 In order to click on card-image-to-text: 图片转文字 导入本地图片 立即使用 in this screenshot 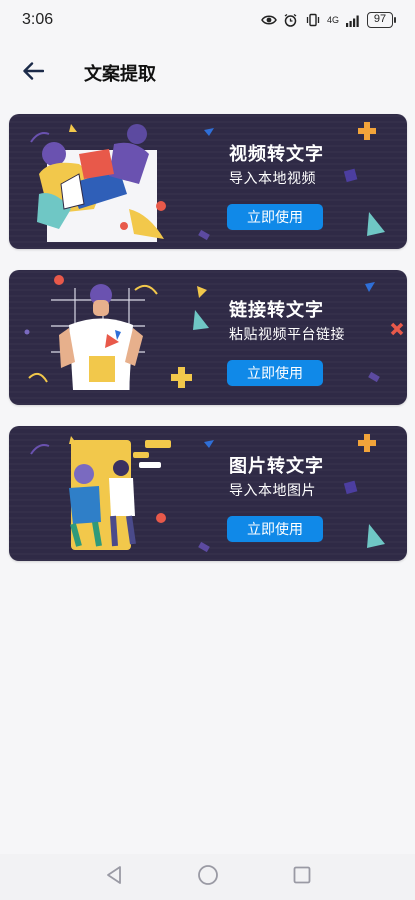, I will do `click(208, 493)`.